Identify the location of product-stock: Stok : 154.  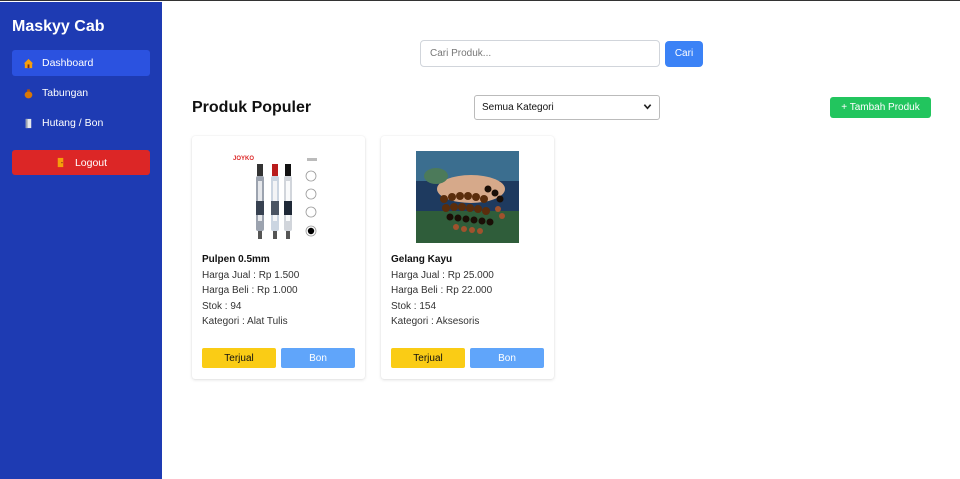
(414, 306).